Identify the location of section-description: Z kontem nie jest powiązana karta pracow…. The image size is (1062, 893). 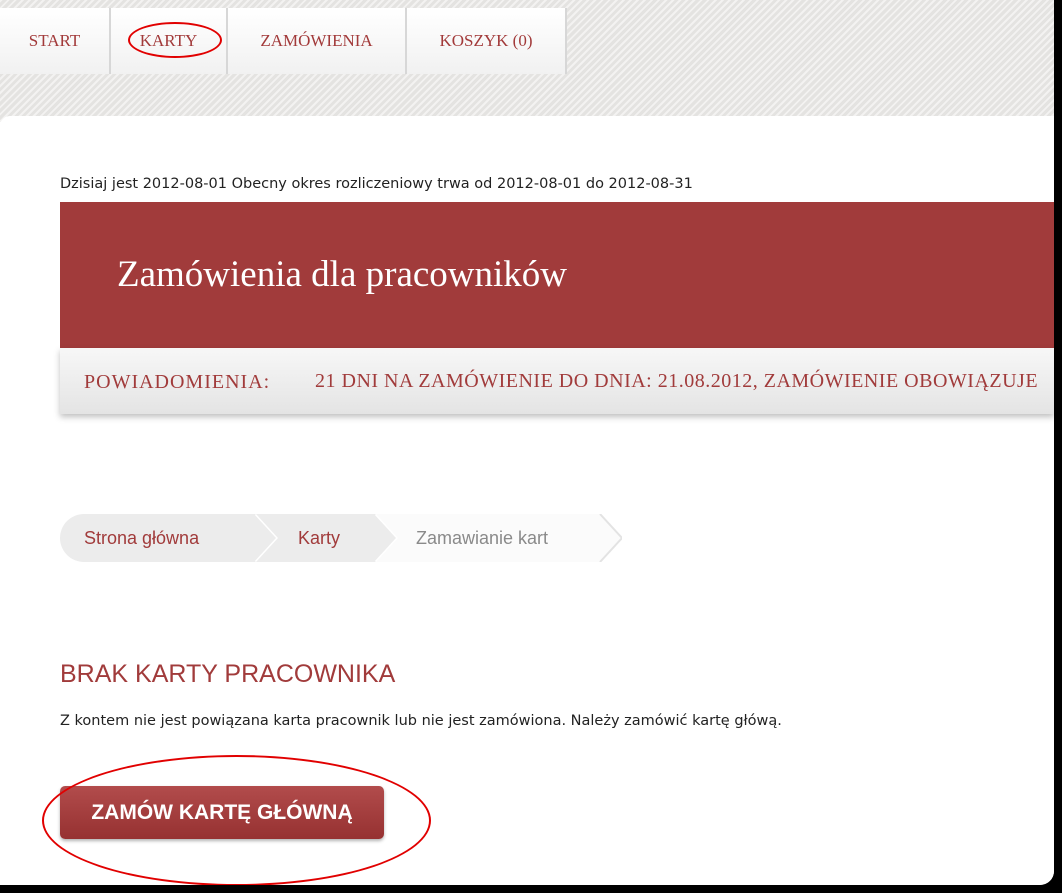
(421, 721).